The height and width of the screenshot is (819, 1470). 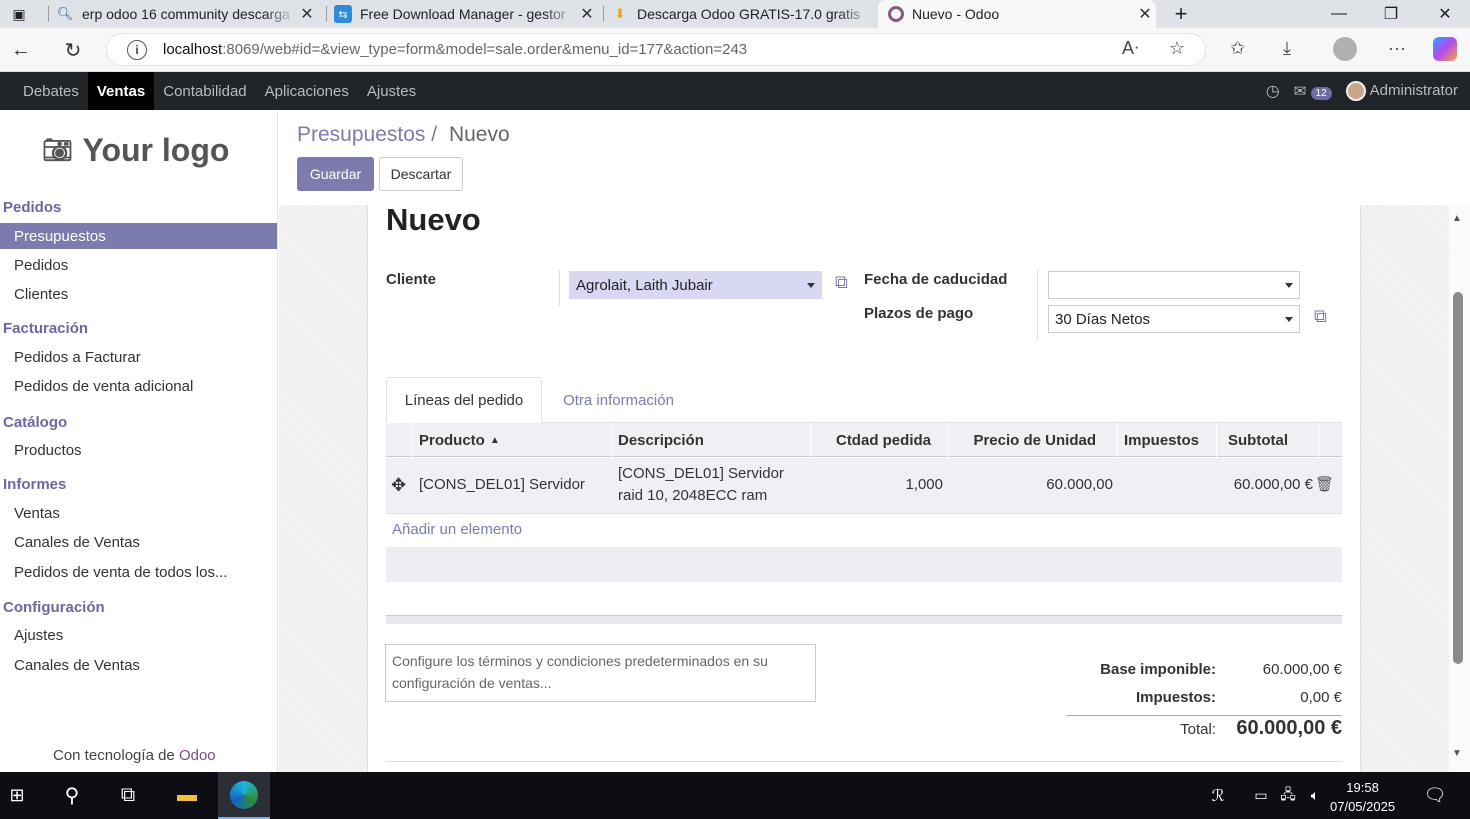 I want to click on powered-odoo-link: Odoo, so click(x=197, y=755).